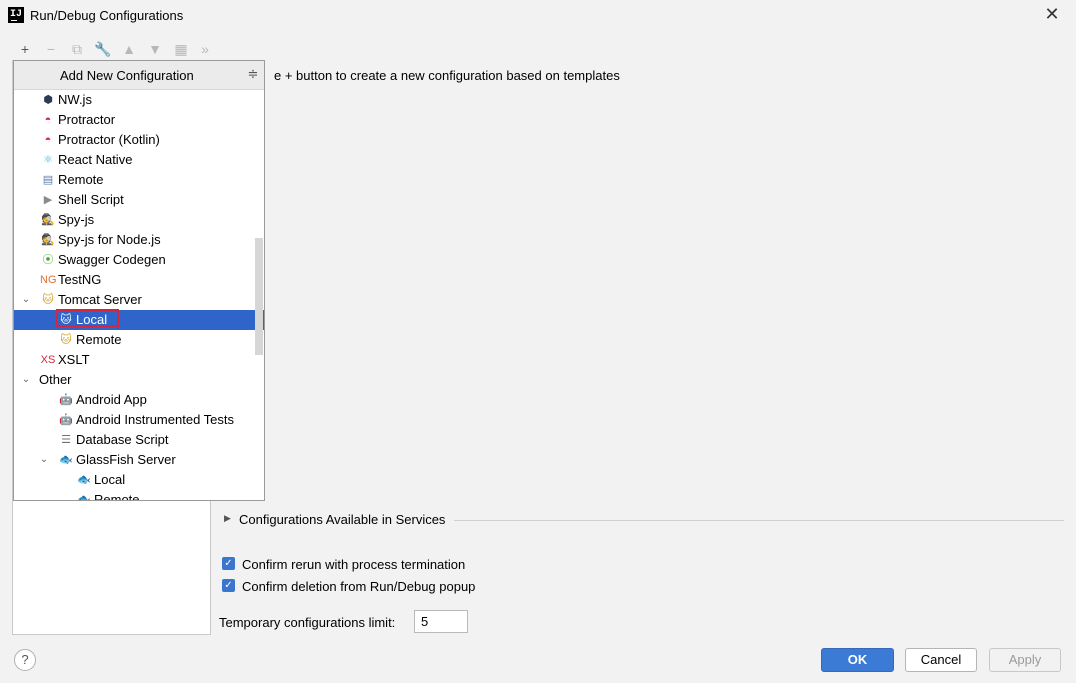 This screenshot has width=1076, height=683. What do you see at coordinates (139, 360) in the screenshot?
I see `list-item: XS XSLT` at bounding box center [139, 360].